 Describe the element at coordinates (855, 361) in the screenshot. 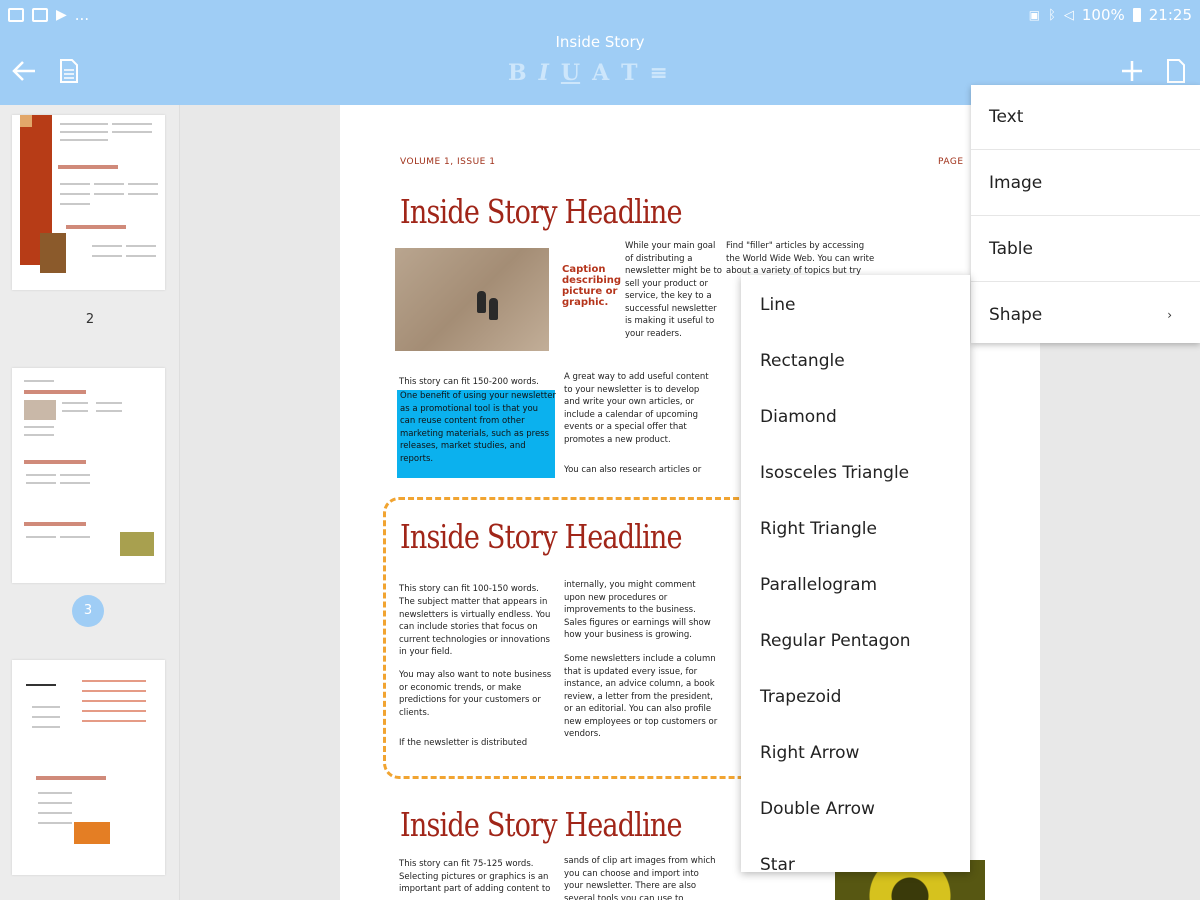

I see `shape-rectangle-item: Rectangle` at that location.